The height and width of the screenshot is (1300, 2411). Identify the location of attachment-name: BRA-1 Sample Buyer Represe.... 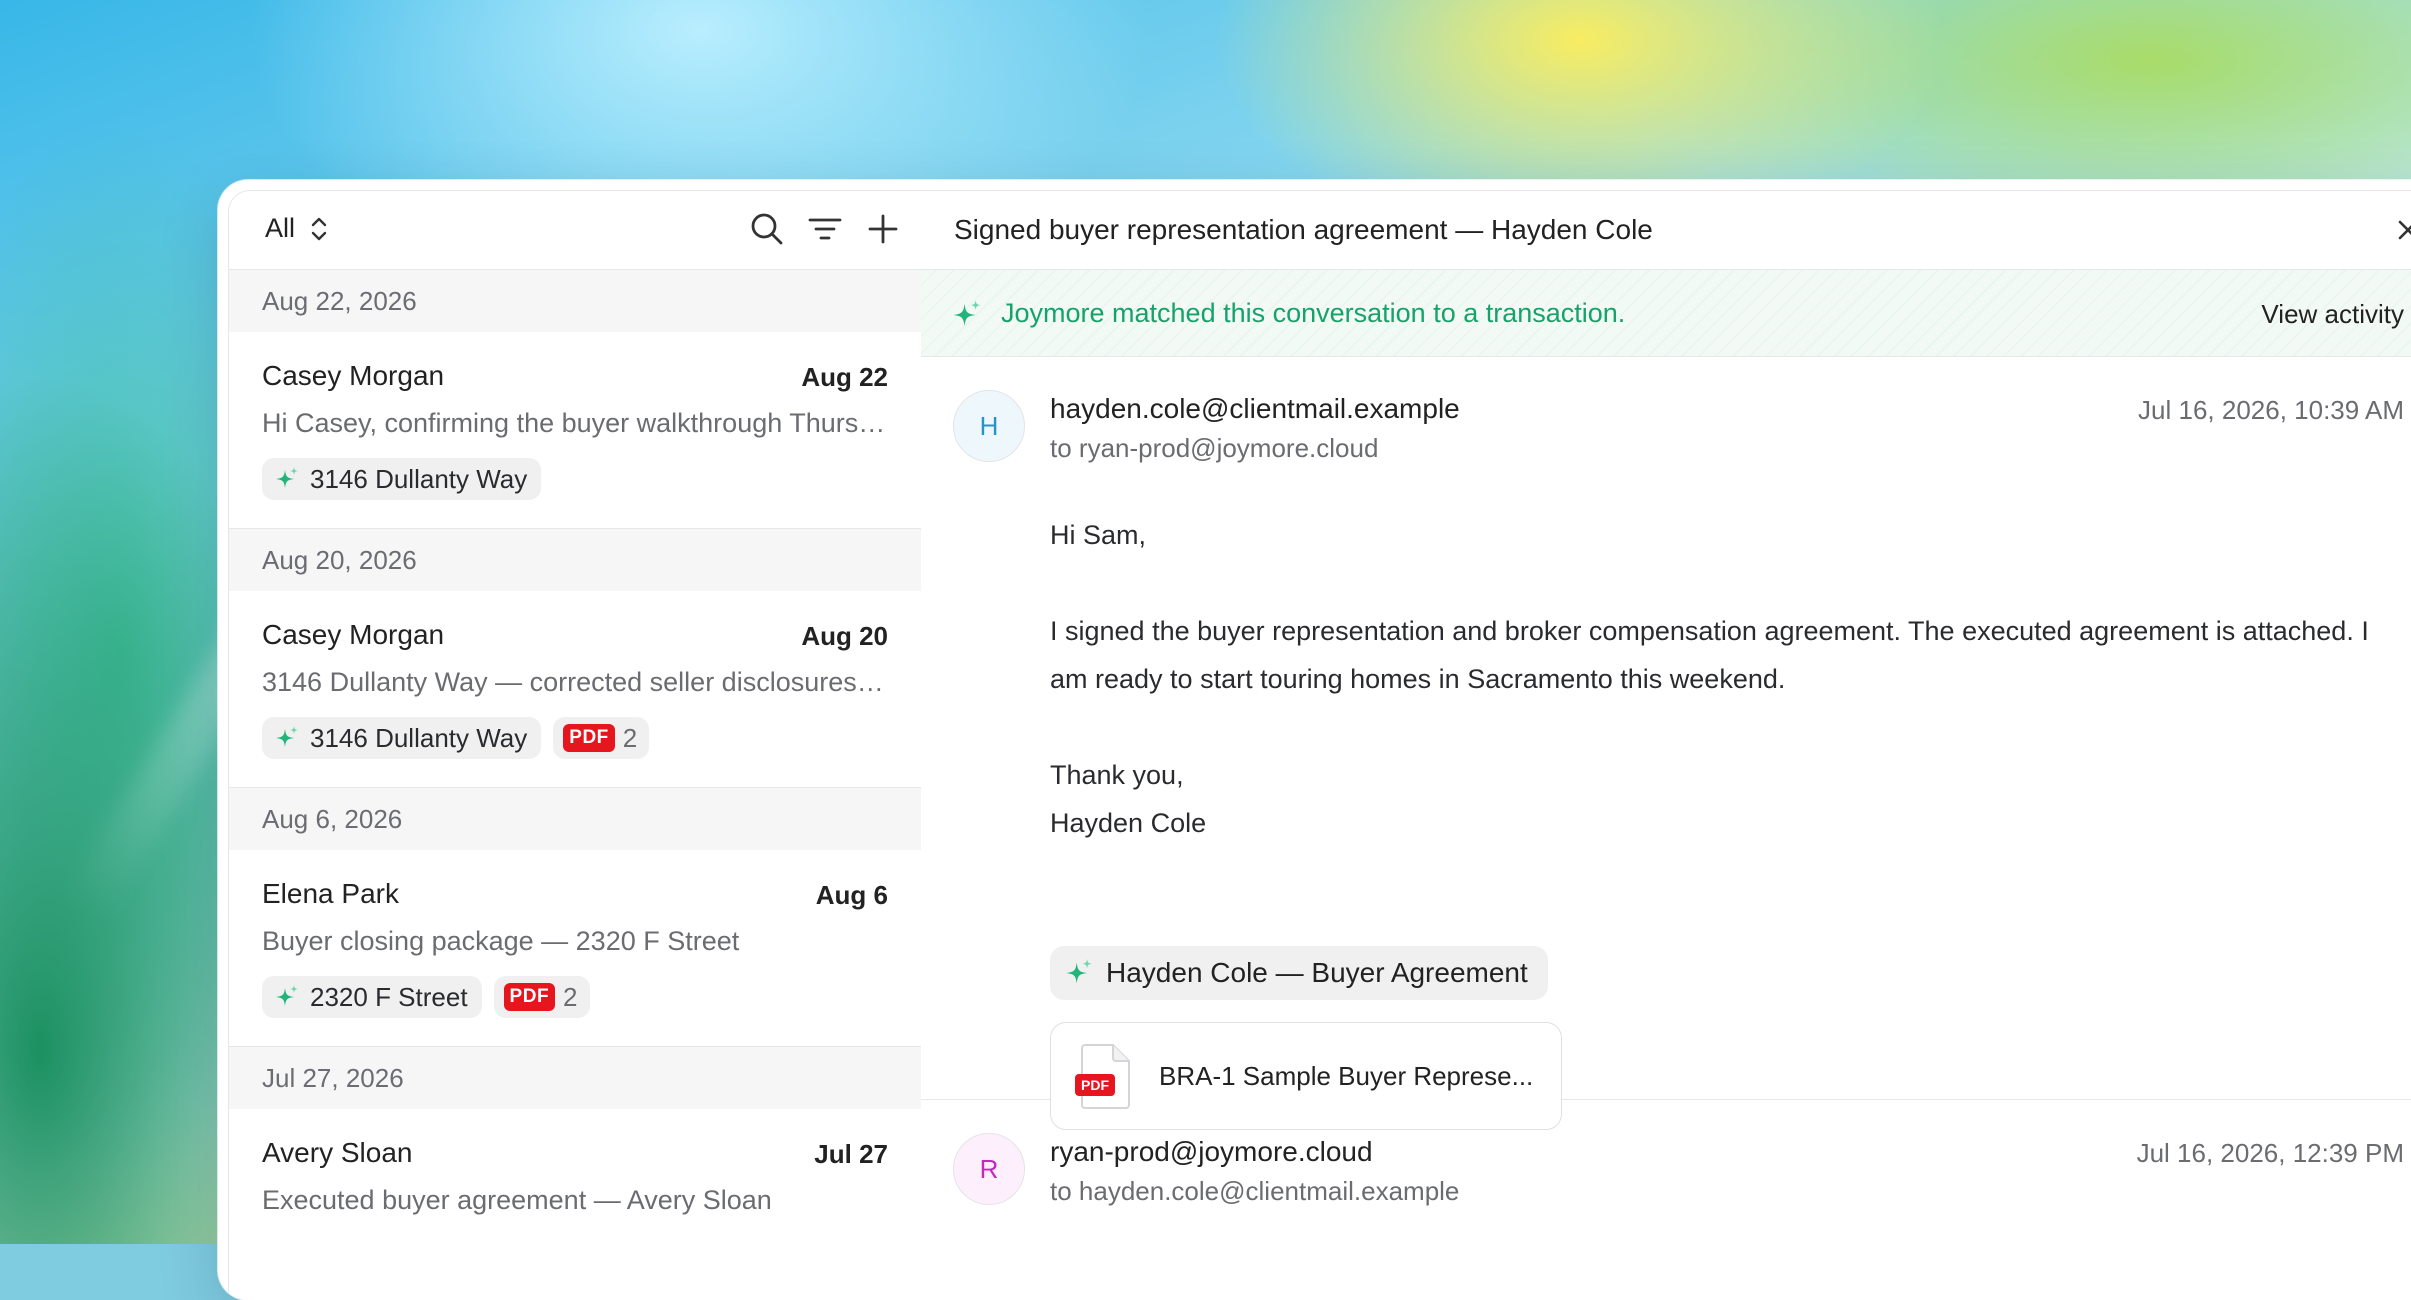
(1346, 1075).